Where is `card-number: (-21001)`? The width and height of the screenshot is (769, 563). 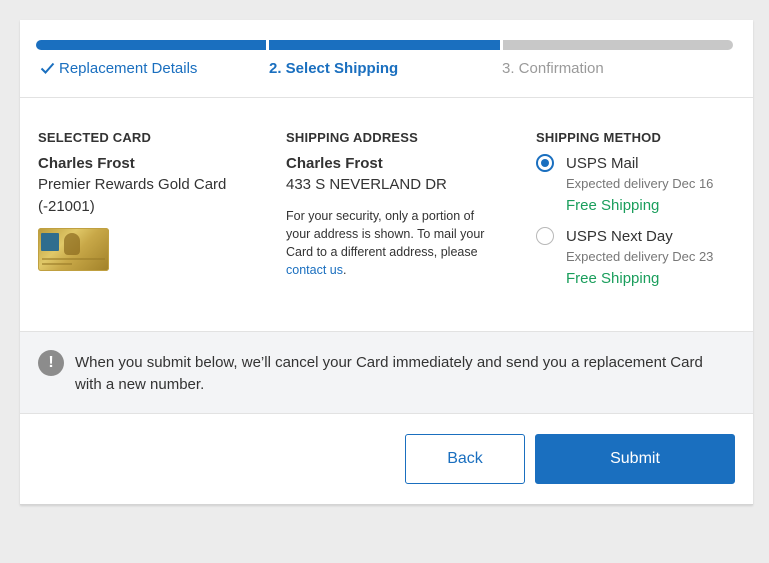
card-number: (-21001) is located at coordinates (66, 206).